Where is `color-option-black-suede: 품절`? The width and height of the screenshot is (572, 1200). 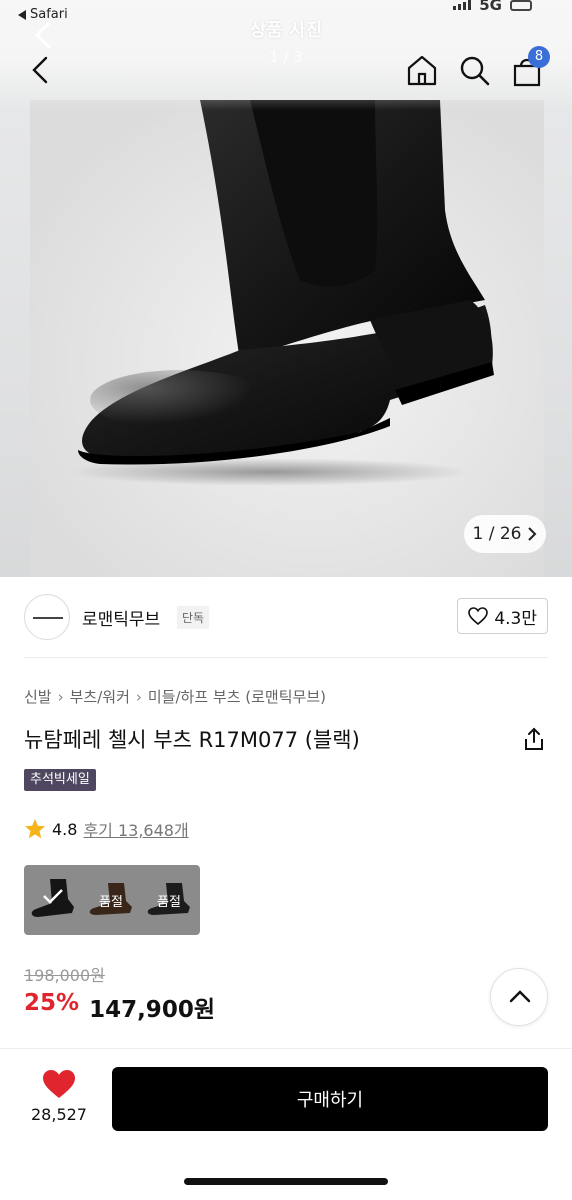 color-option-black-suede: 품절 is located at coordinates (169, 900).